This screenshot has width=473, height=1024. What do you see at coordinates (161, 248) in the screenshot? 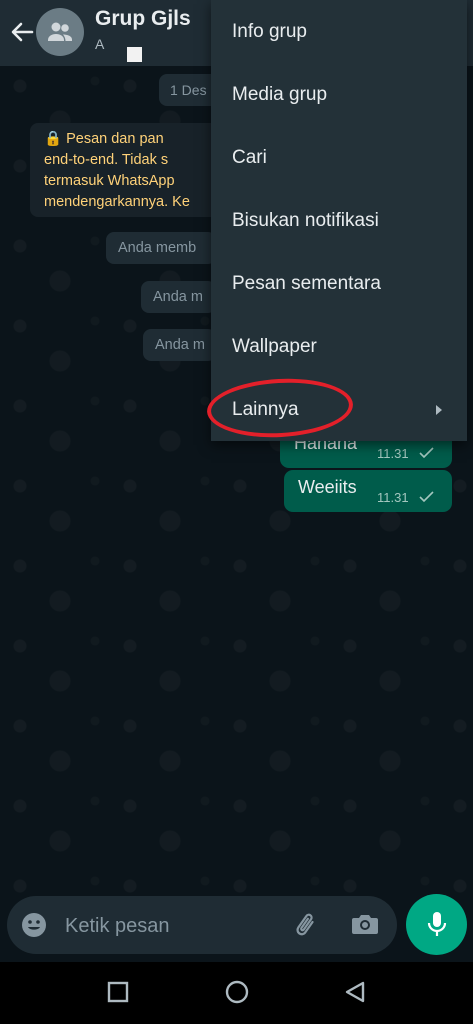
I see `system-message: Anda memb` at bounding box center [161, 248].